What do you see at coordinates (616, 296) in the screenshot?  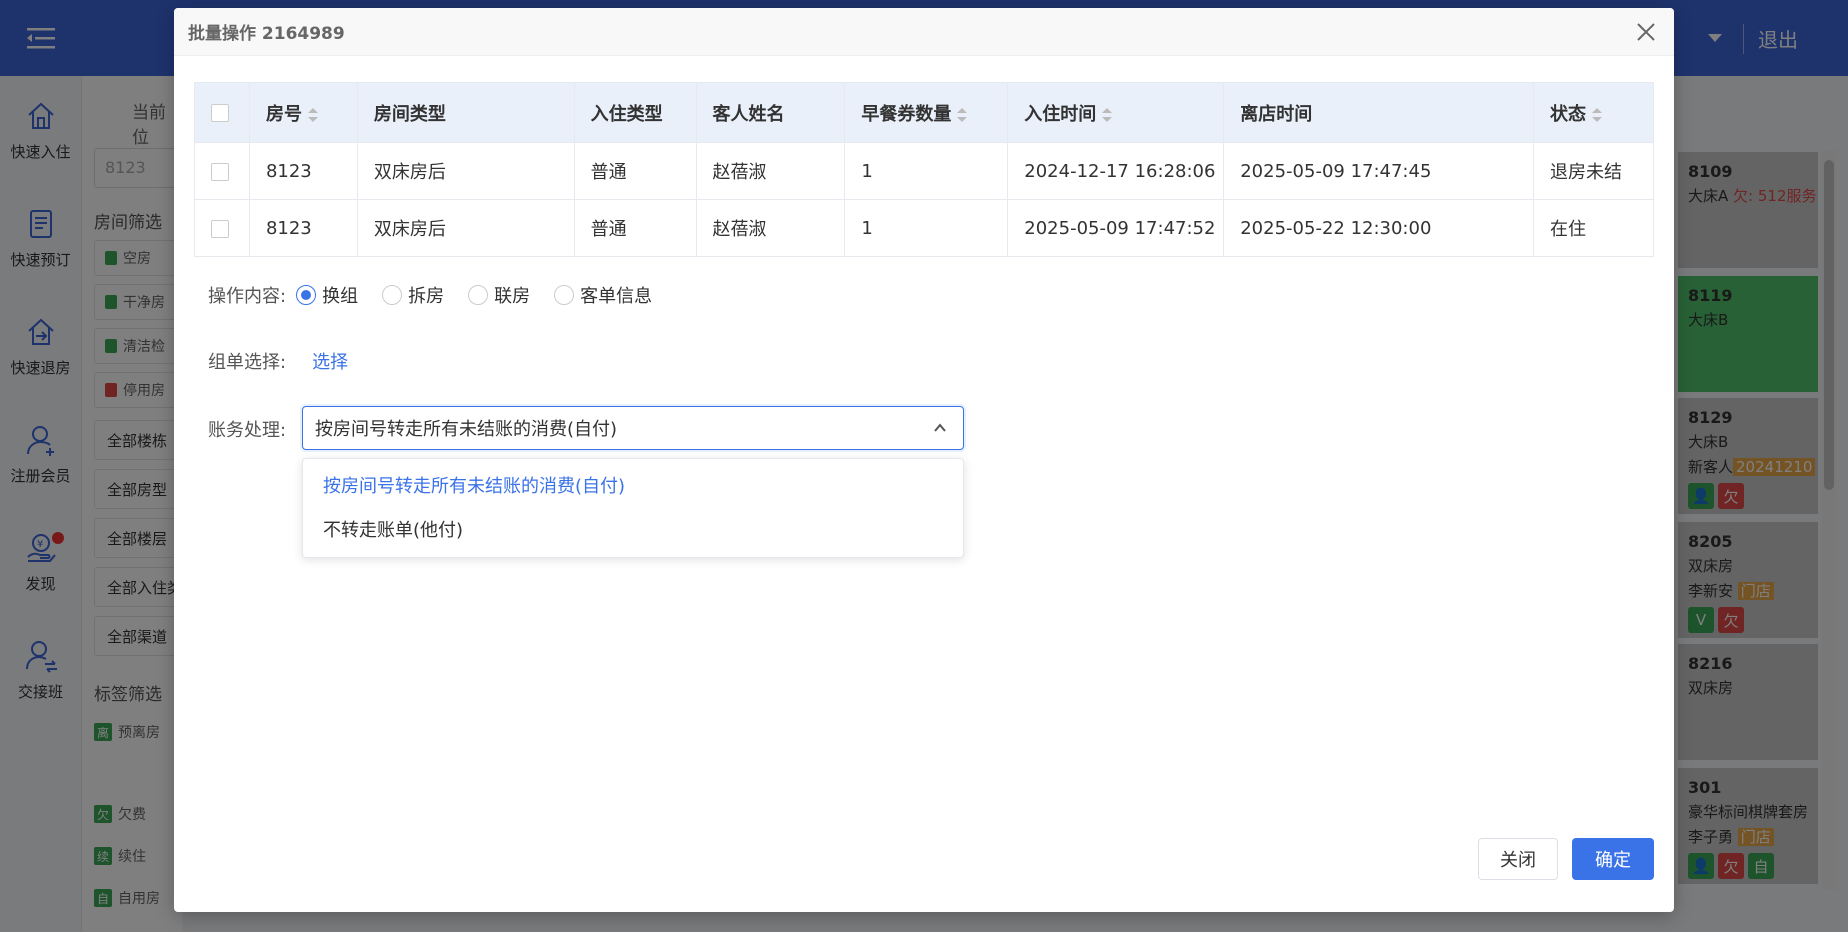 I see `radio-label: 客单信息` at bounding box center [616, 296].